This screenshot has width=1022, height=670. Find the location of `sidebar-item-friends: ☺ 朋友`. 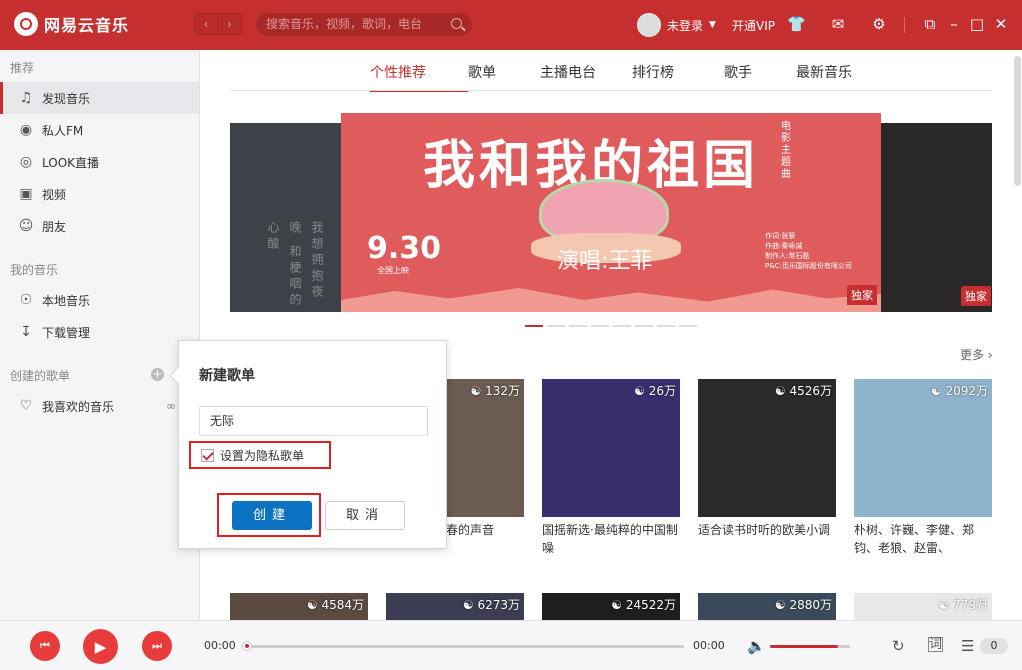

sidebar-item-friends: ☺ 朋友 is located at coordinates (99, 226).